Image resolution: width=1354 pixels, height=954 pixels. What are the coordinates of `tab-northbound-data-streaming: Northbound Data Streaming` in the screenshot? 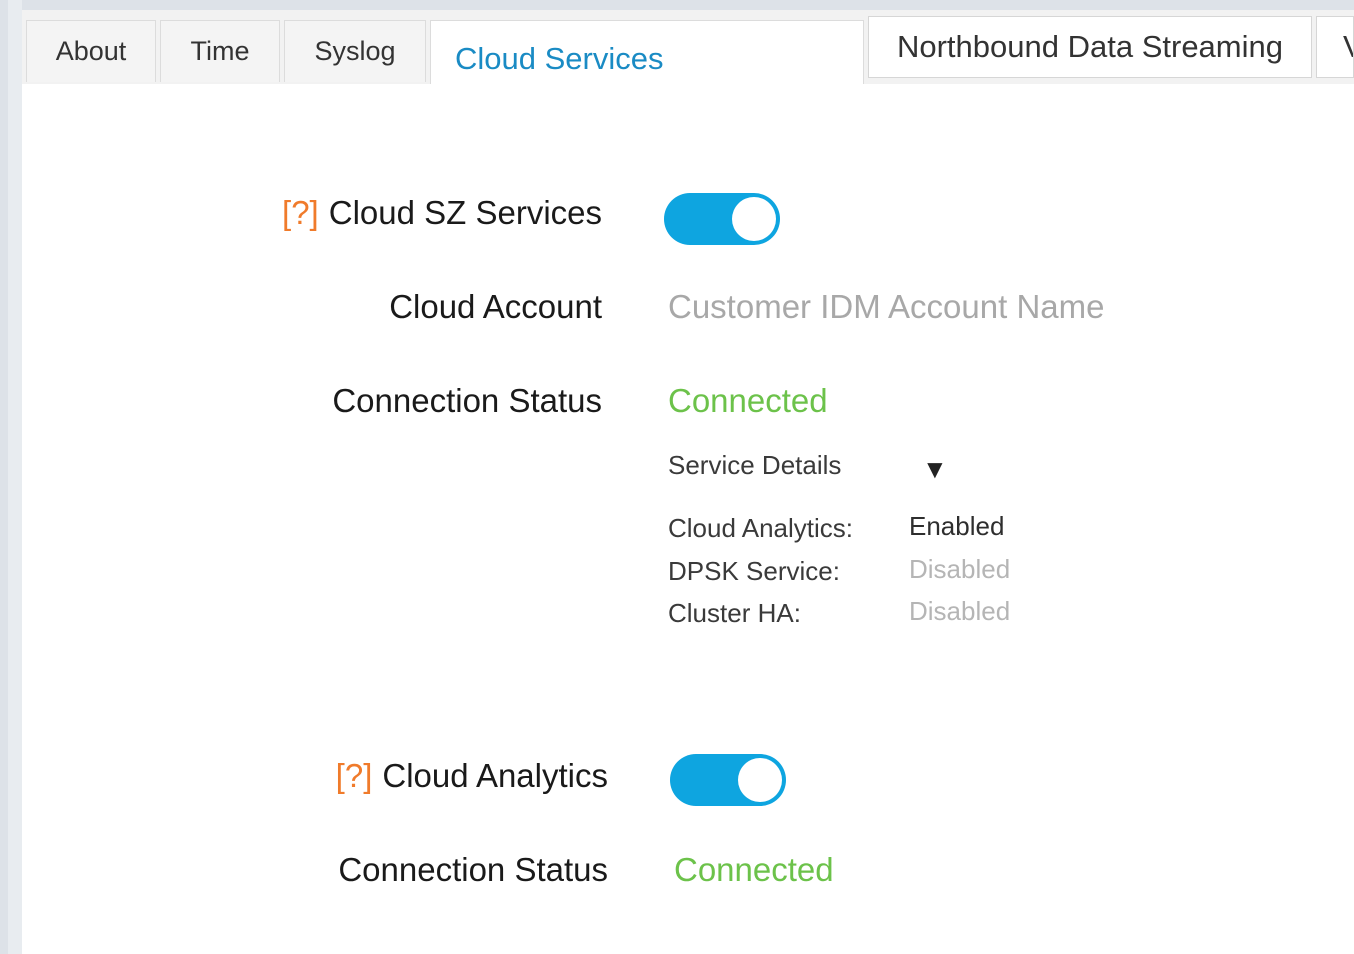 It's located at (1090, 47).